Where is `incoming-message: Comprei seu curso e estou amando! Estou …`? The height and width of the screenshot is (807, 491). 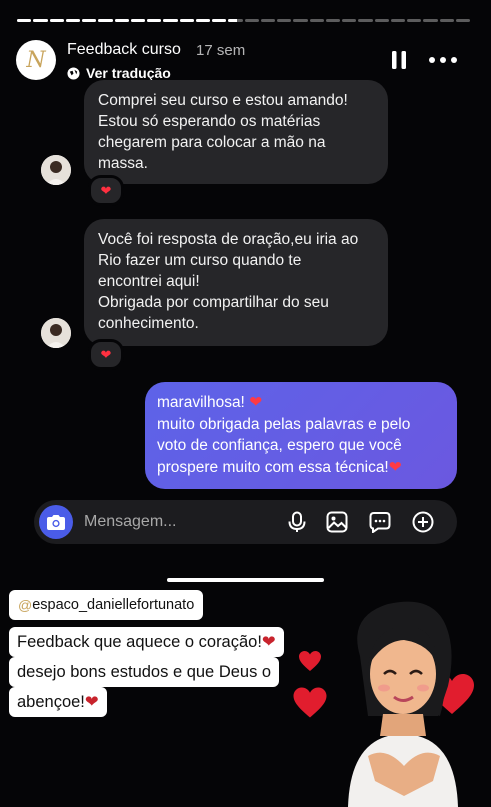
incoming-message: Comprei seu curso e estou amando! Estou … is located at coordinates (236, 132).